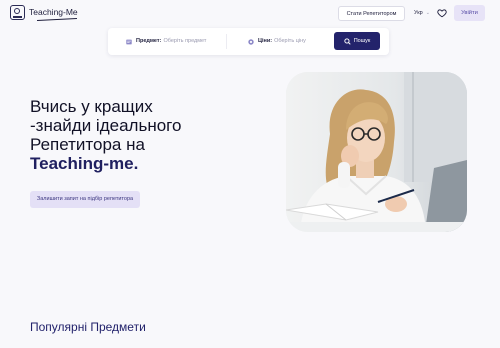 The width and height of the screenshot is (500, 348). Describe the element at coordinates (251, 41) in the screenshot. I see `price-icon` at that location.